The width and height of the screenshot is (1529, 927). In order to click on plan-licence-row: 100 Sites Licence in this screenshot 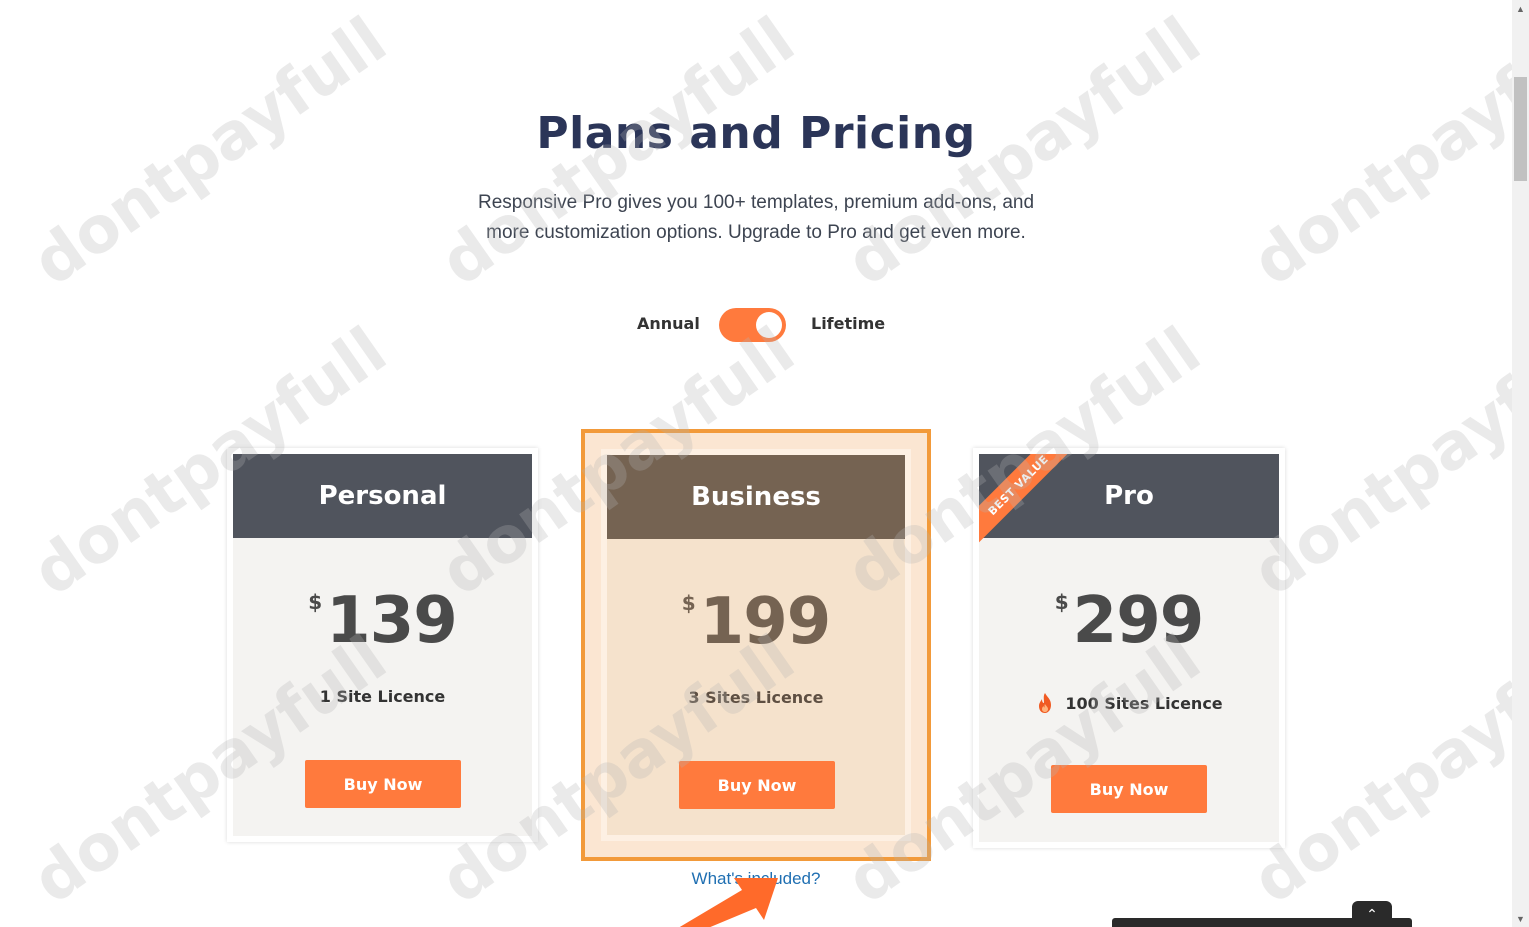, I will do `click(1129, 703)`.